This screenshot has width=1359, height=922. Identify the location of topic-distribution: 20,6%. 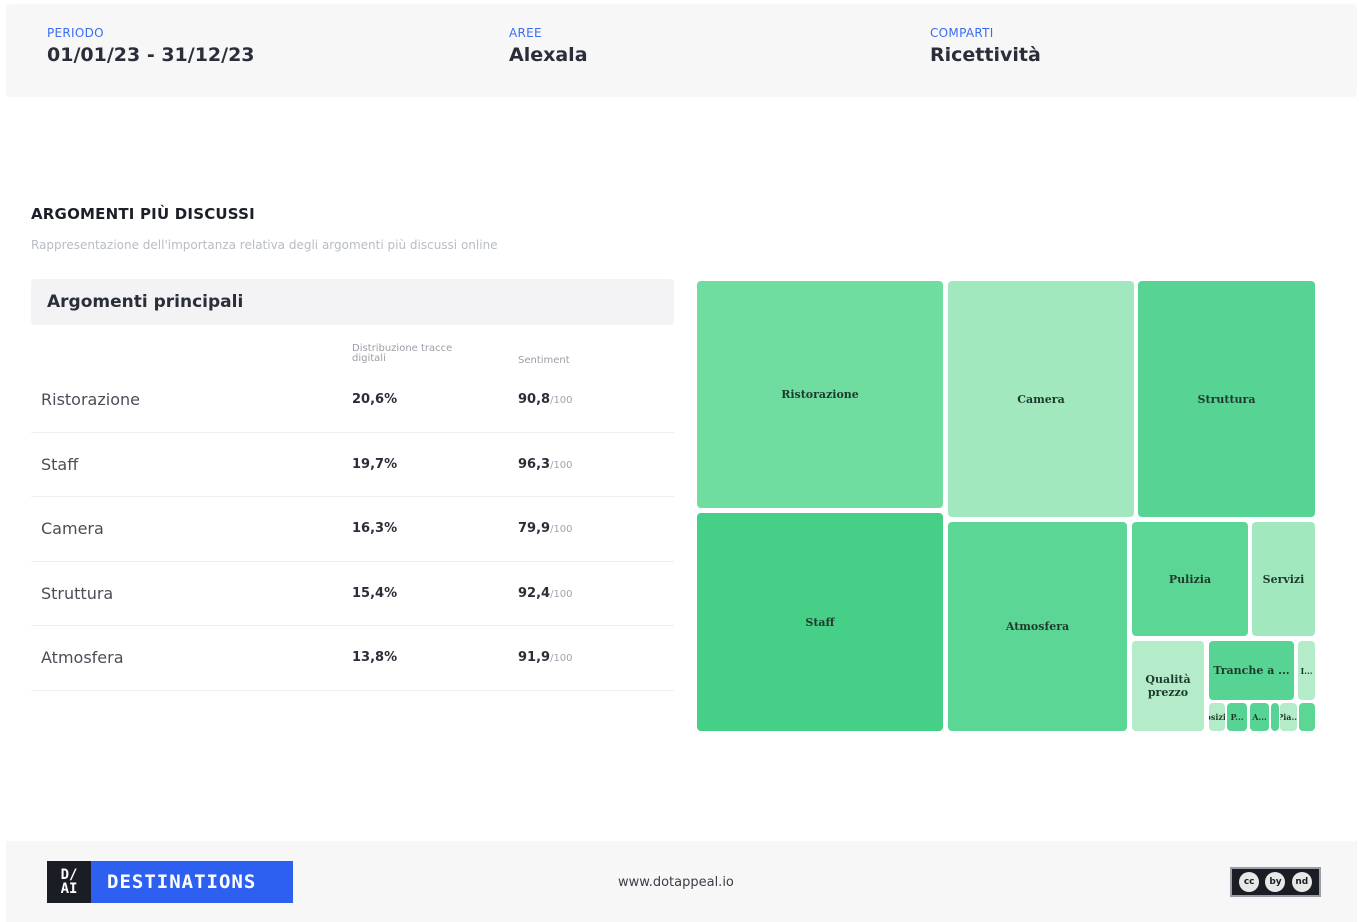
(375, 399).